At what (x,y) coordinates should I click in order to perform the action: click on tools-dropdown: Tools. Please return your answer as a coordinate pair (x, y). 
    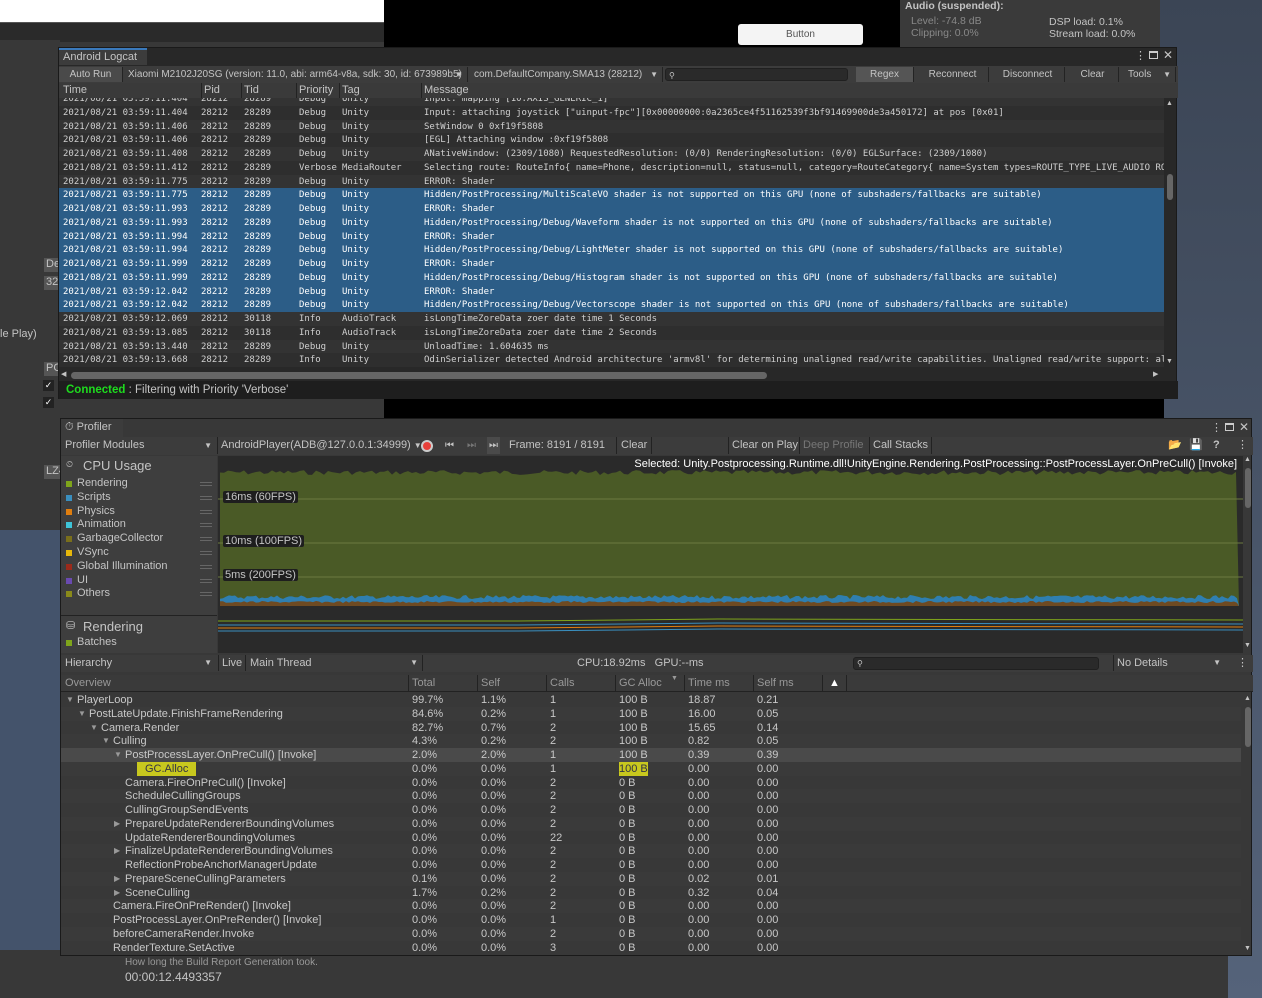
    Looking at the image, I should click on (1148, 74).